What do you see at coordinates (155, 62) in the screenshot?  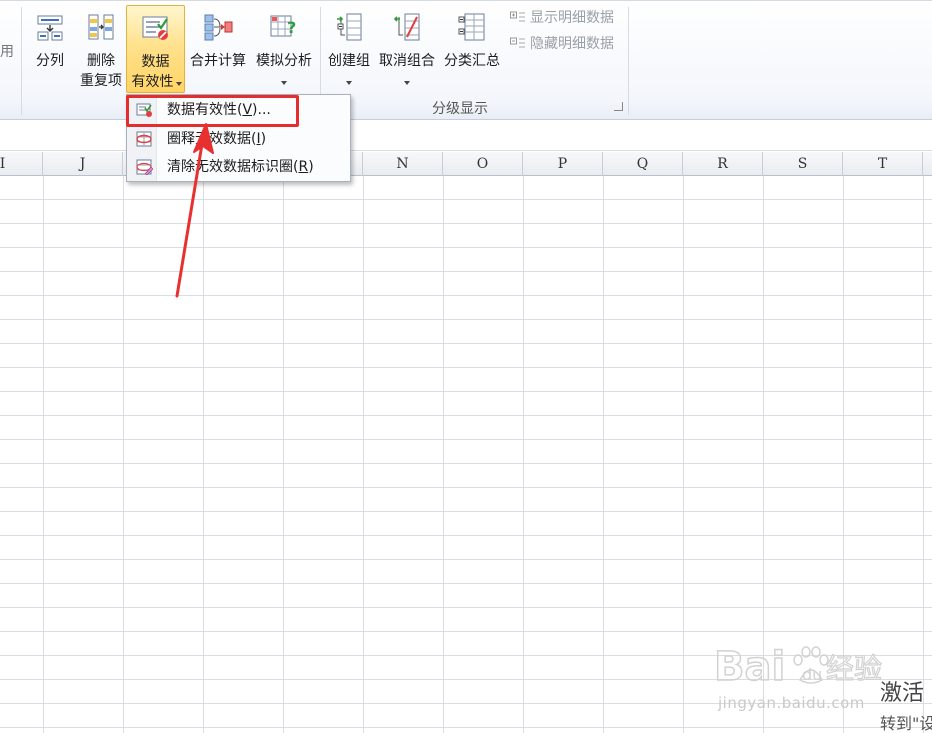 I see `data-validation-label-line1: 数据` at bounding box center [155, 62].